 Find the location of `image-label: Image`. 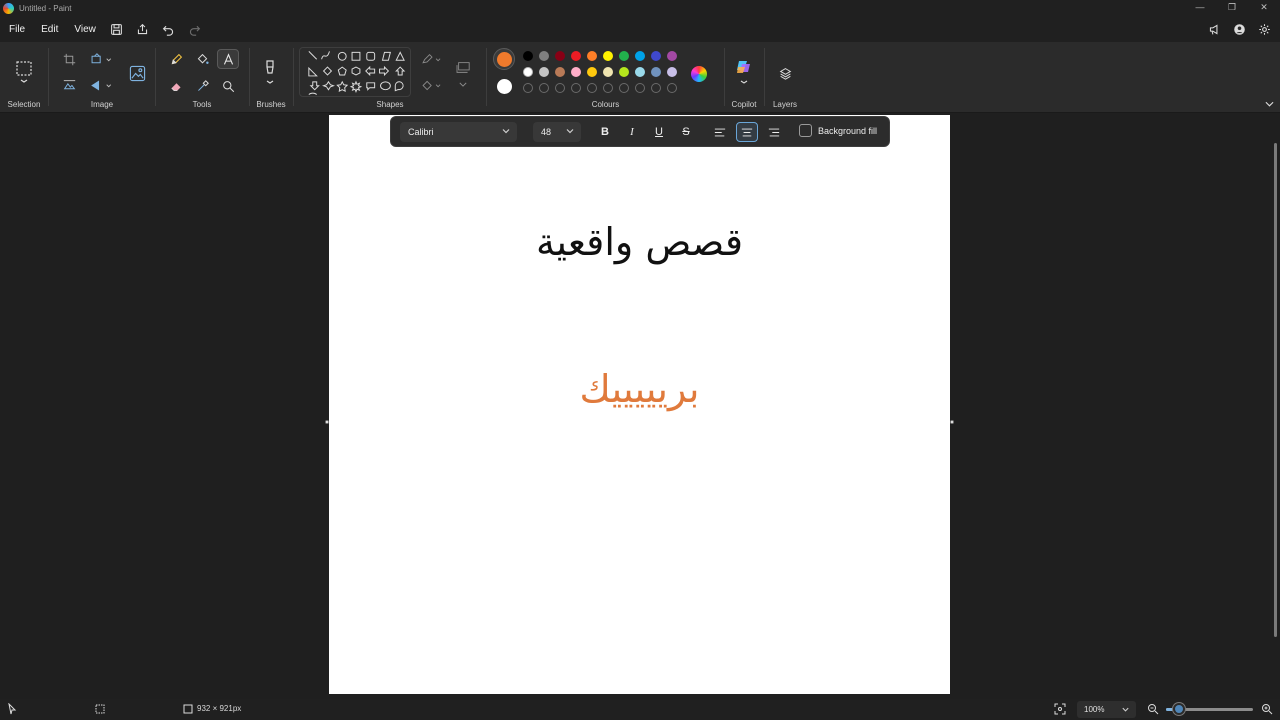

image-label: Image is located at coordinates (102, 104).